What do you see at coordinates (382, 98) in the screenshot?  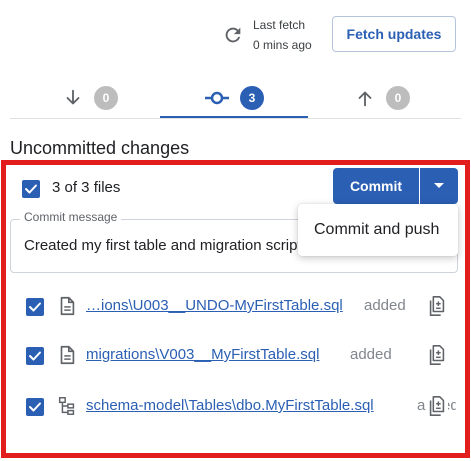 I see `tab-outgoing: 0` at bounding box center [382, 98].